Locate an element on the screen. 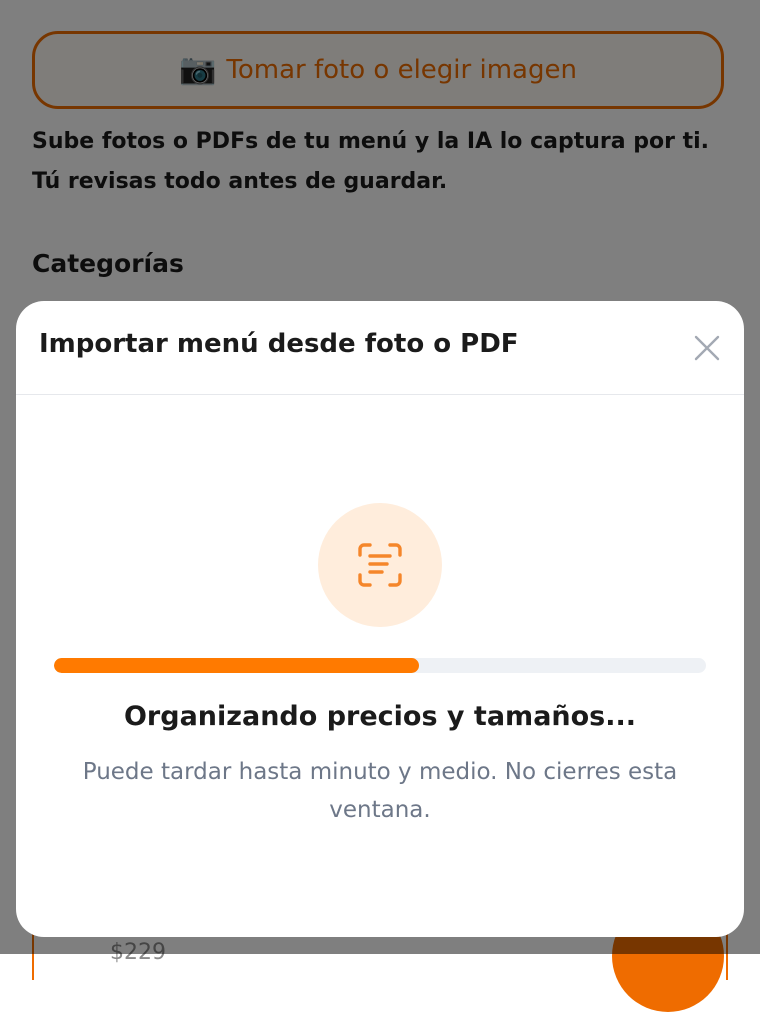  import-progress-bar is located at coordinates (380, 665).